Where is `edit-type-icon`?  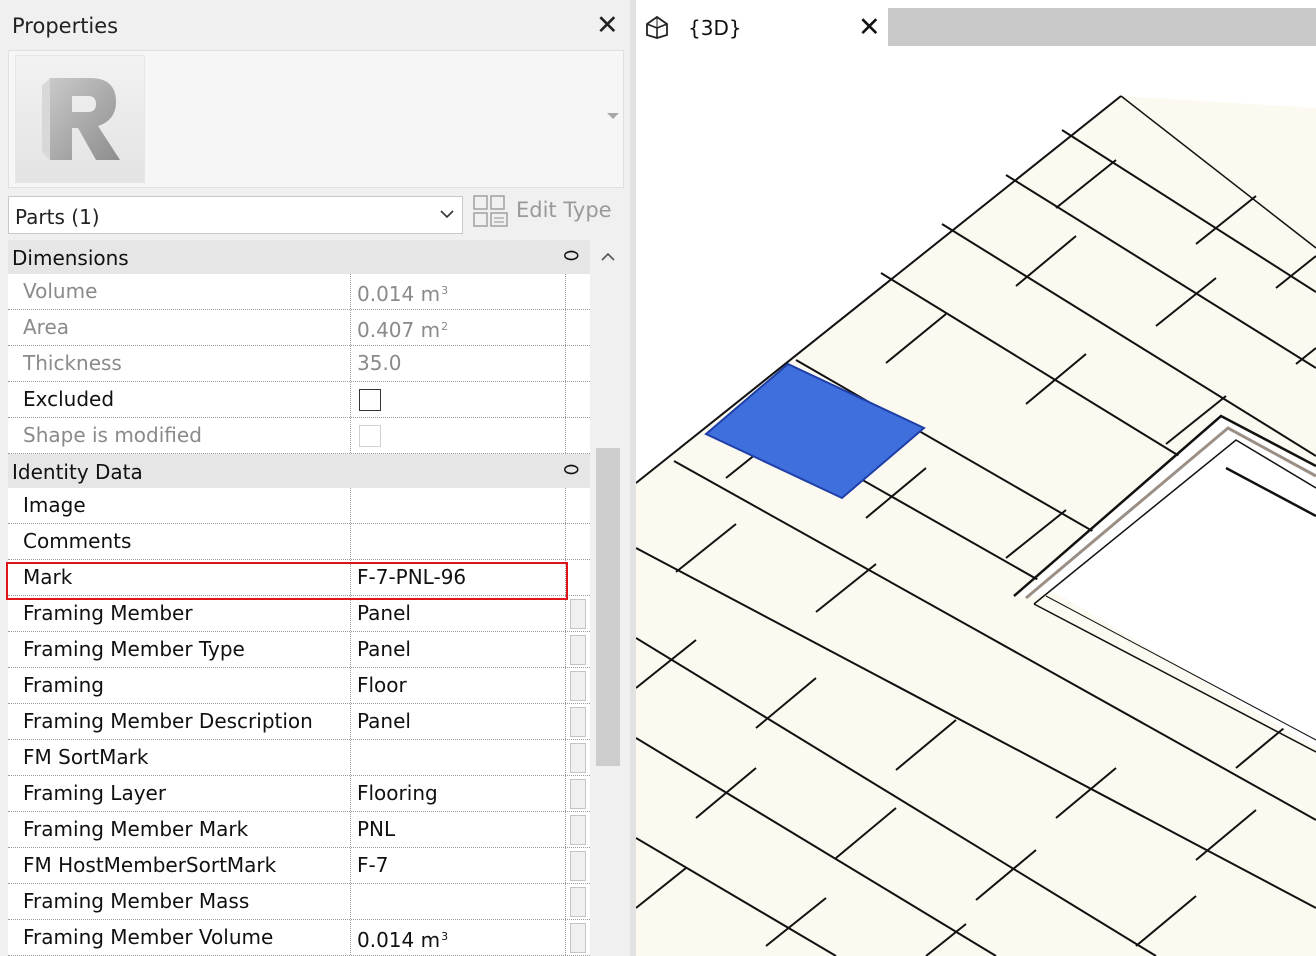 edit-type-icon is located at coordinates (490, 211).